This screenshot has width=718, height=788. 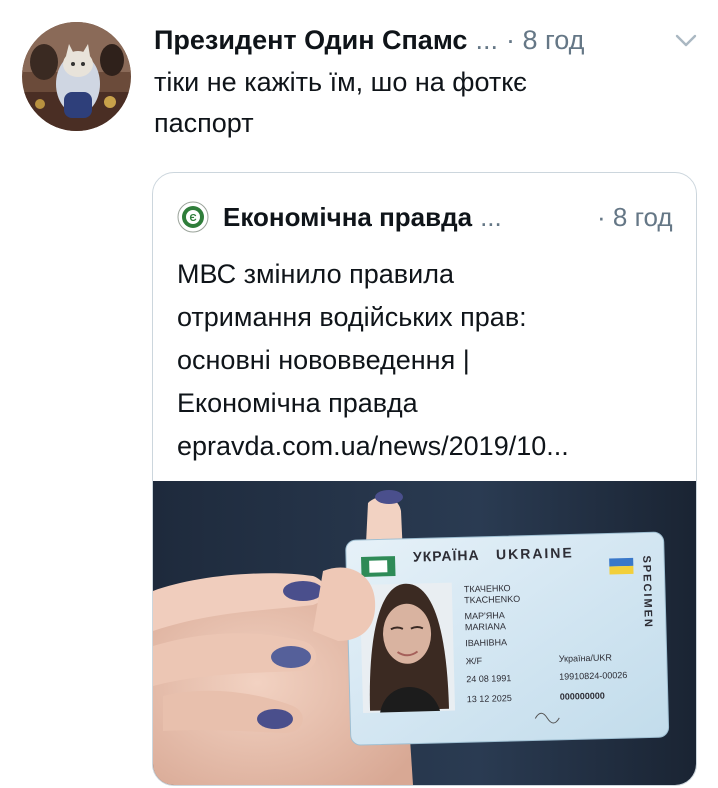 I want to click on id-expiry: 13 12 2025, so click(x=489, y=698).